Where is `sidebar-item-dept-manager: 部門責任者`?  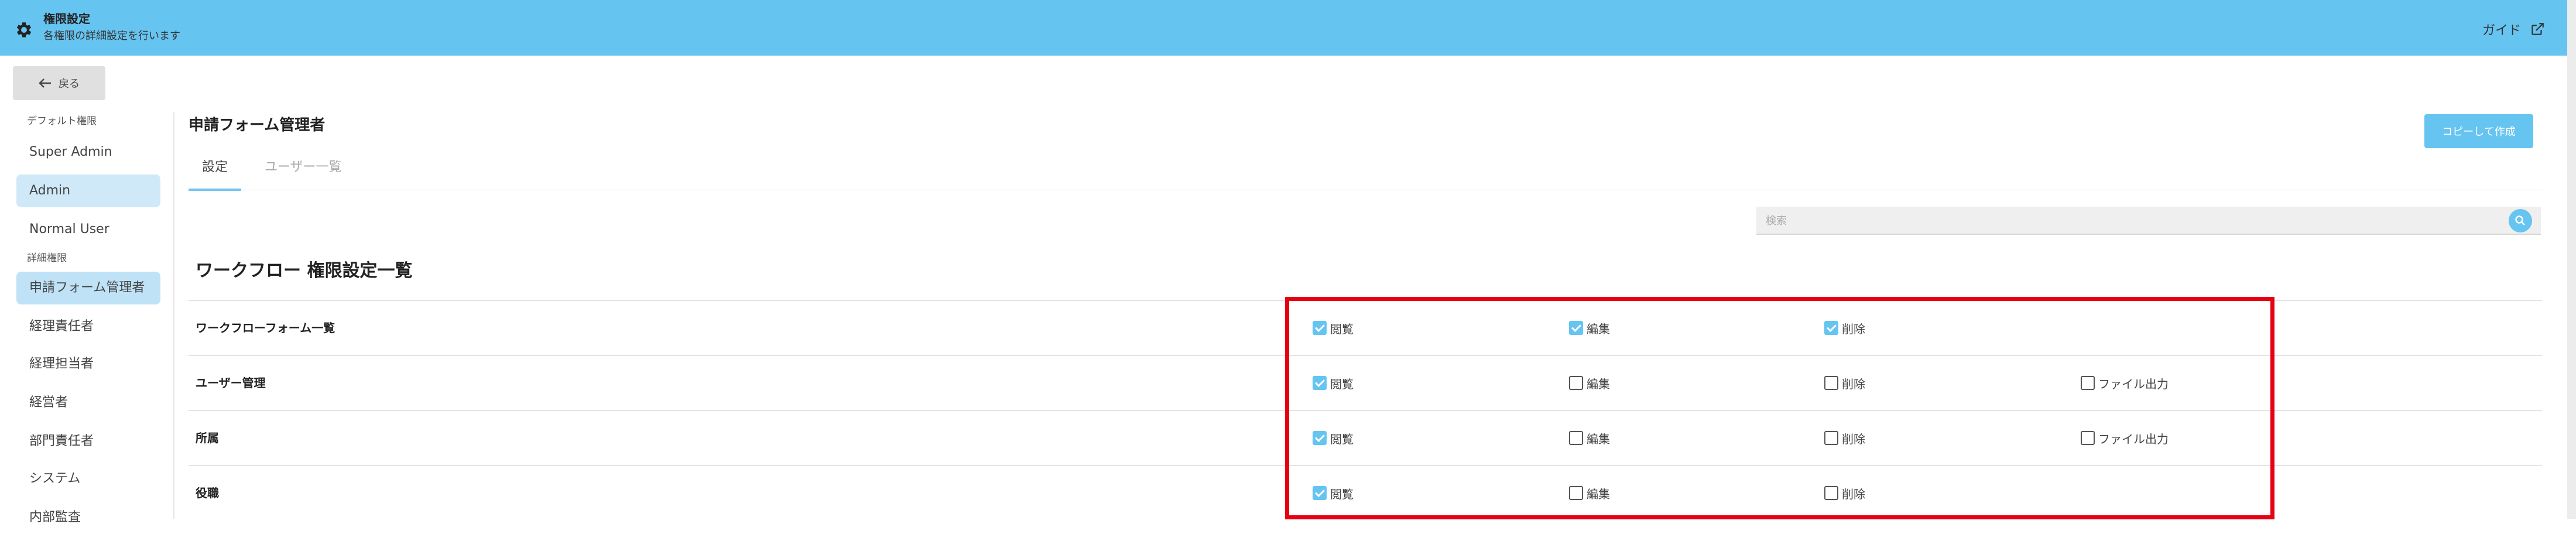
sidebar-item-dept-manager: 部門責任者 is located at coordinates (88, 441).